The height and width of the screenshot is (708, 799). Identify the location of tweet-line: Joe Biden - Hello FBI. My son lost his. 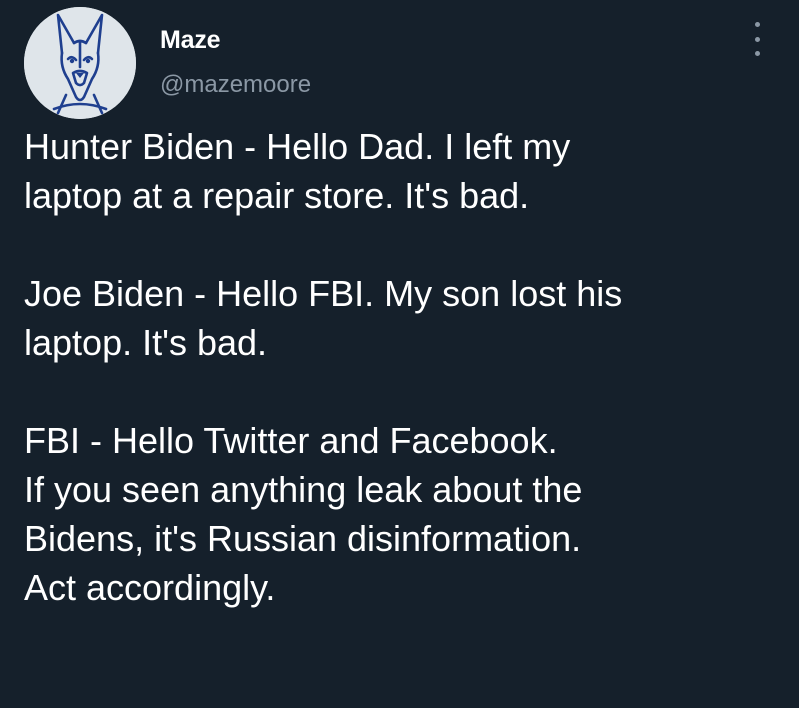
(323, 293).